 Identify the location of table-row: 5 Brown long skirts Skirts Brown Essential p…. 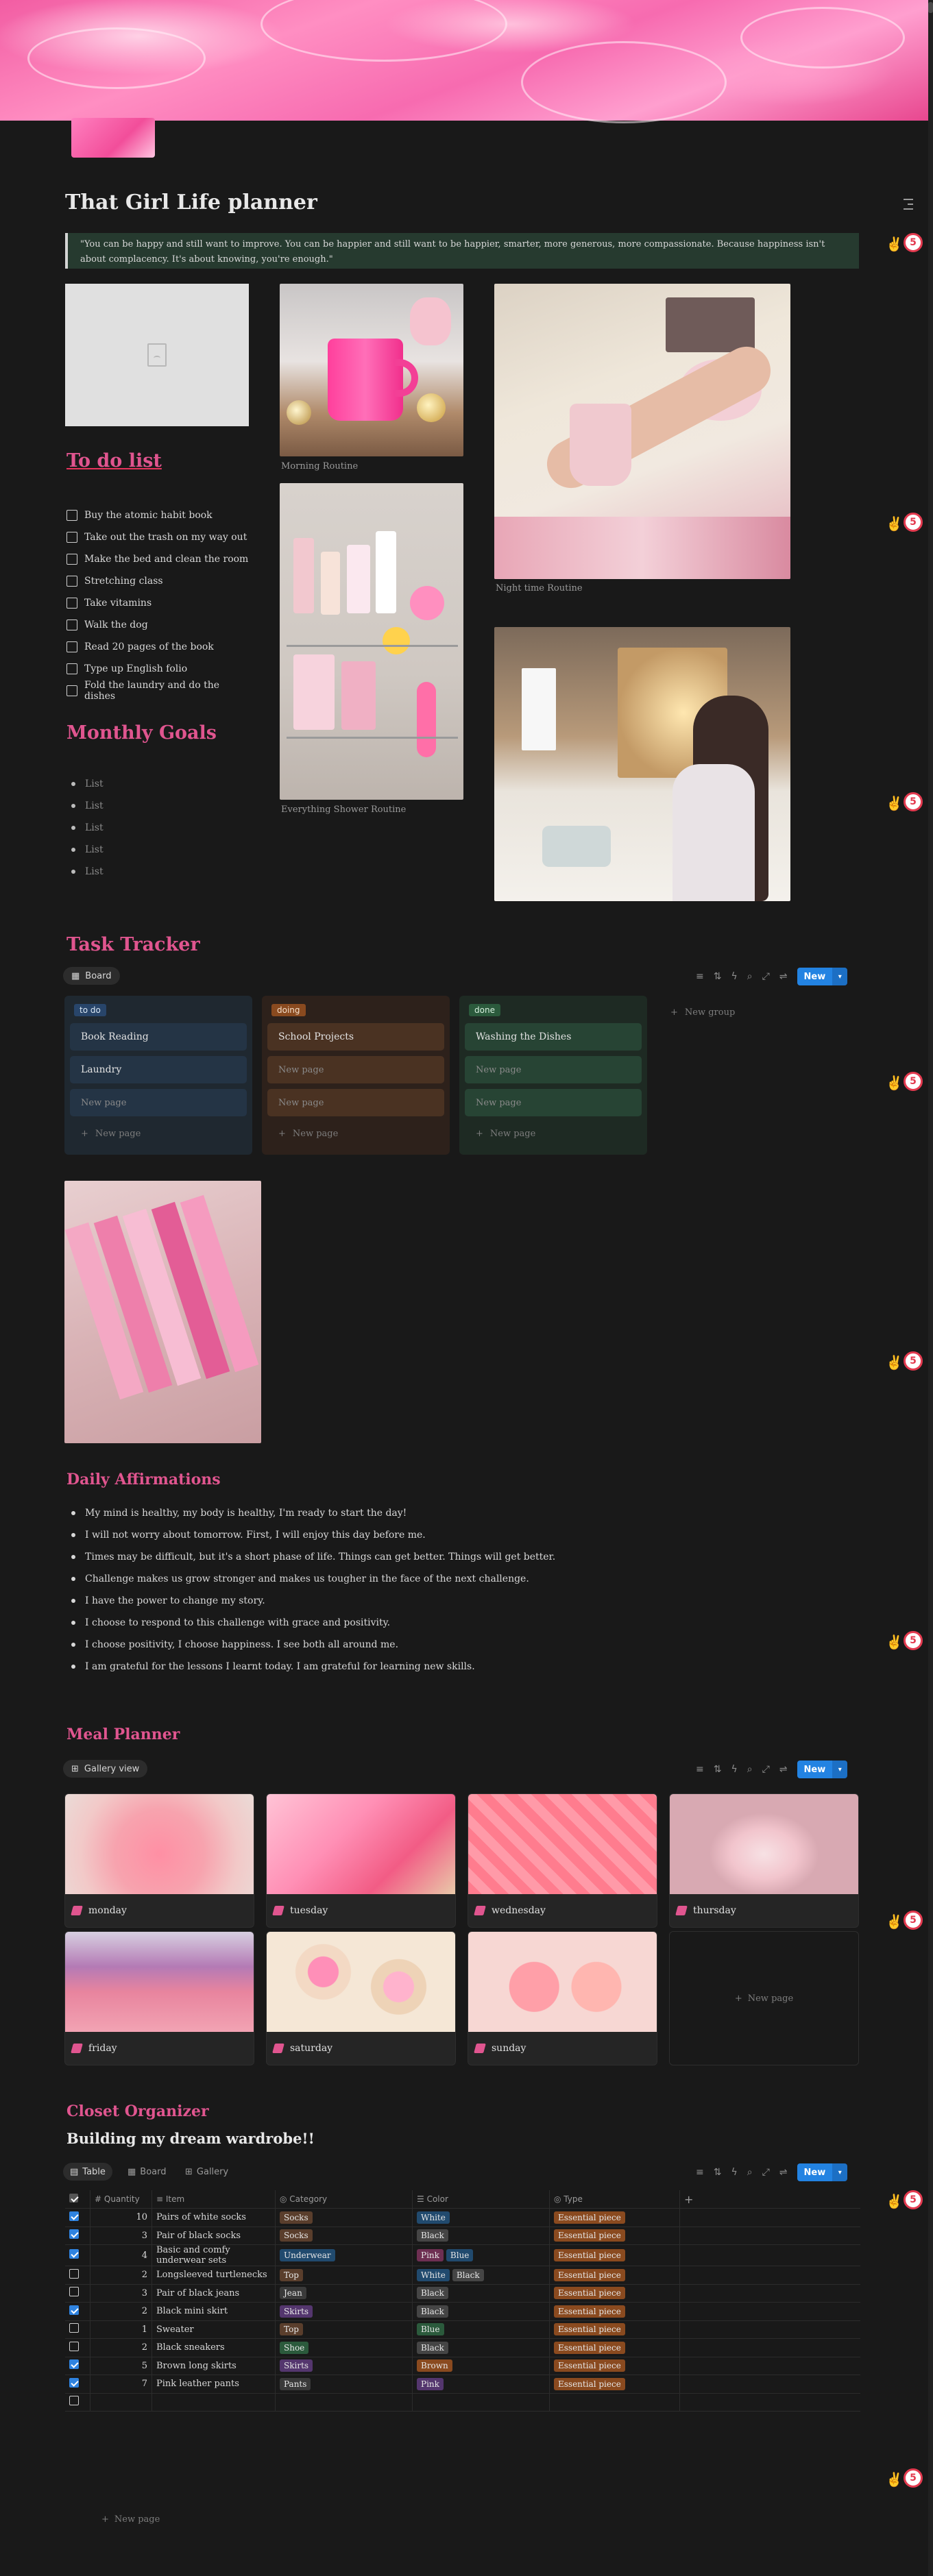
(462, 2366).